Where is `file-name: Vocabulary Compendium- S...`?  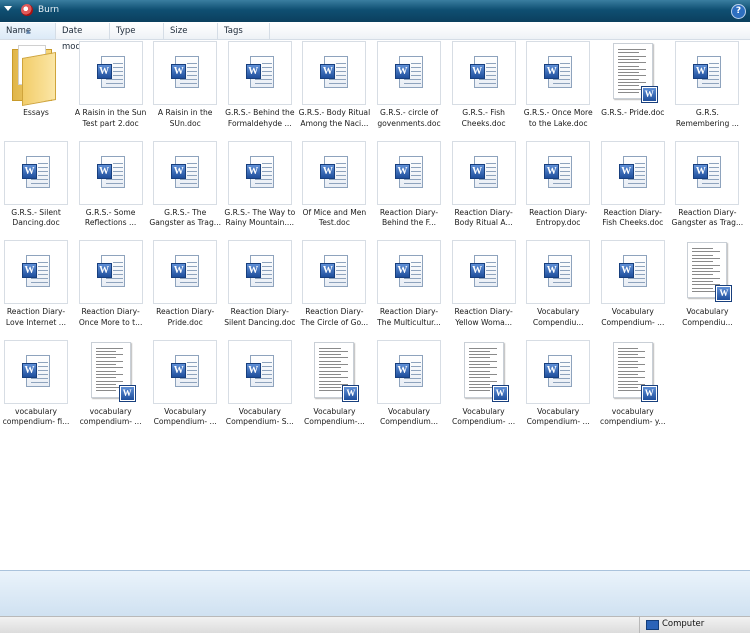
file-name: Vocabulary Compendium- S... is located at coordinates (259, 416).